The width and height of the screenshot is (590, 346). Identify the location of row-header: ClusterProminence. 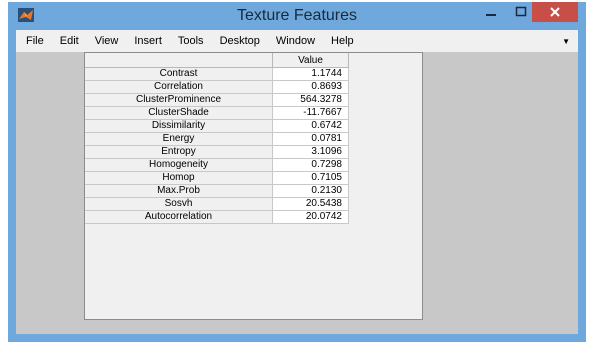
(179, 100).